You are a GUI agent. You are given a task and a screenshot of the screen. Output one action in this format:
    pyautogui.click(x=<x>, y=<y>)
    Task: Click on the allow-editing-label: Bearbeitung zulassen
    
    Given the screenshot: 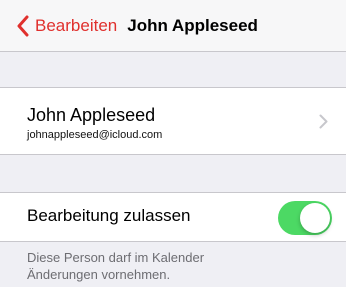 What is the action you would take?
    pyautogui.click(x=109, y=215)
    